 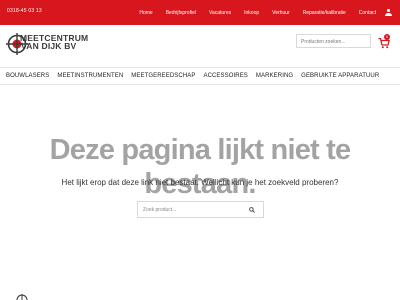 What do you see at coordinates (252, 210) in the screenshot?
I see `search-icon` at bounding box center [252, 210].